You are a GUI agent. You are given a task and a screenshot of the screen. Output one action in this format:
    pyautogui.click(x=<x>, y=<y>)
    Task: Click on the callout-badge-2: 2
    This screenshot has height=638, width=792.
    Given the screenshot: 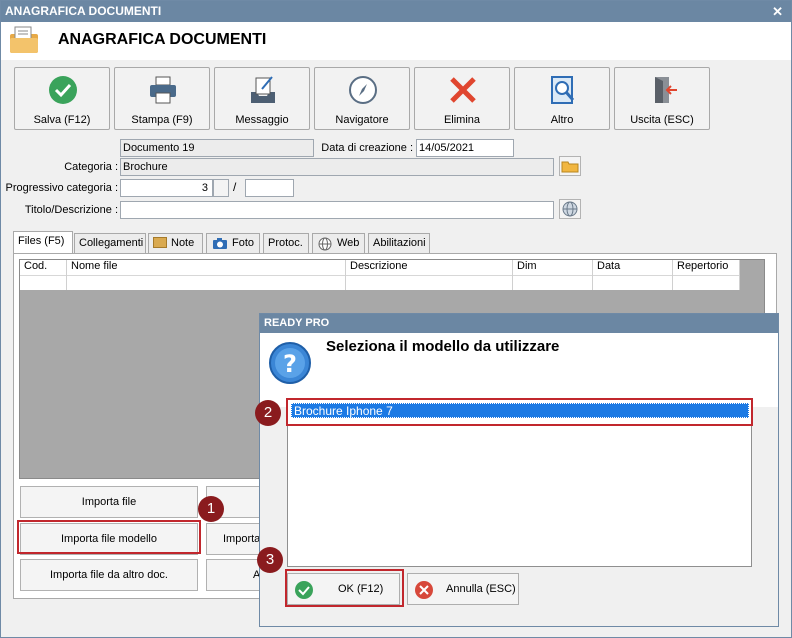 What is the action you would take?
    pyautogui.click(x=268, y=413)
    